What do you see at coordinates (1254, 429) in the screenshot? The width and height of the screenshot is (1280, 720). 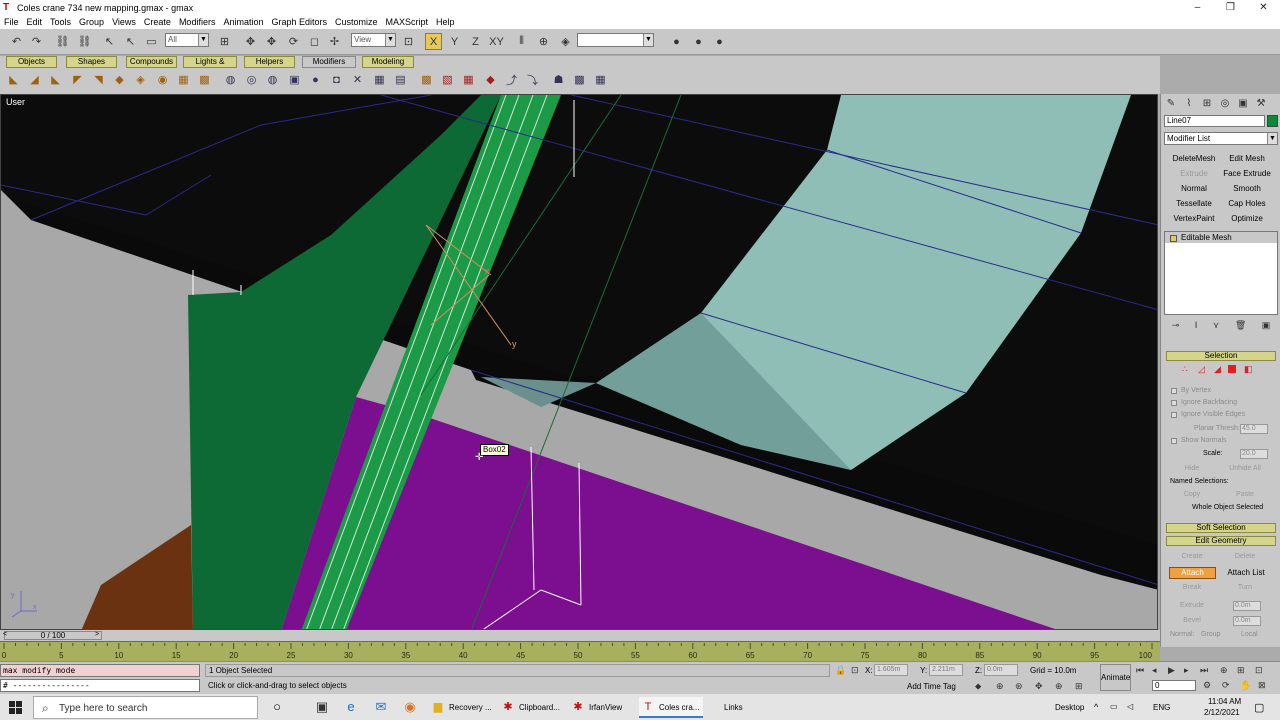 I see `planar-thresh-spinner: 45.0` at bounding box center [1254, 429].